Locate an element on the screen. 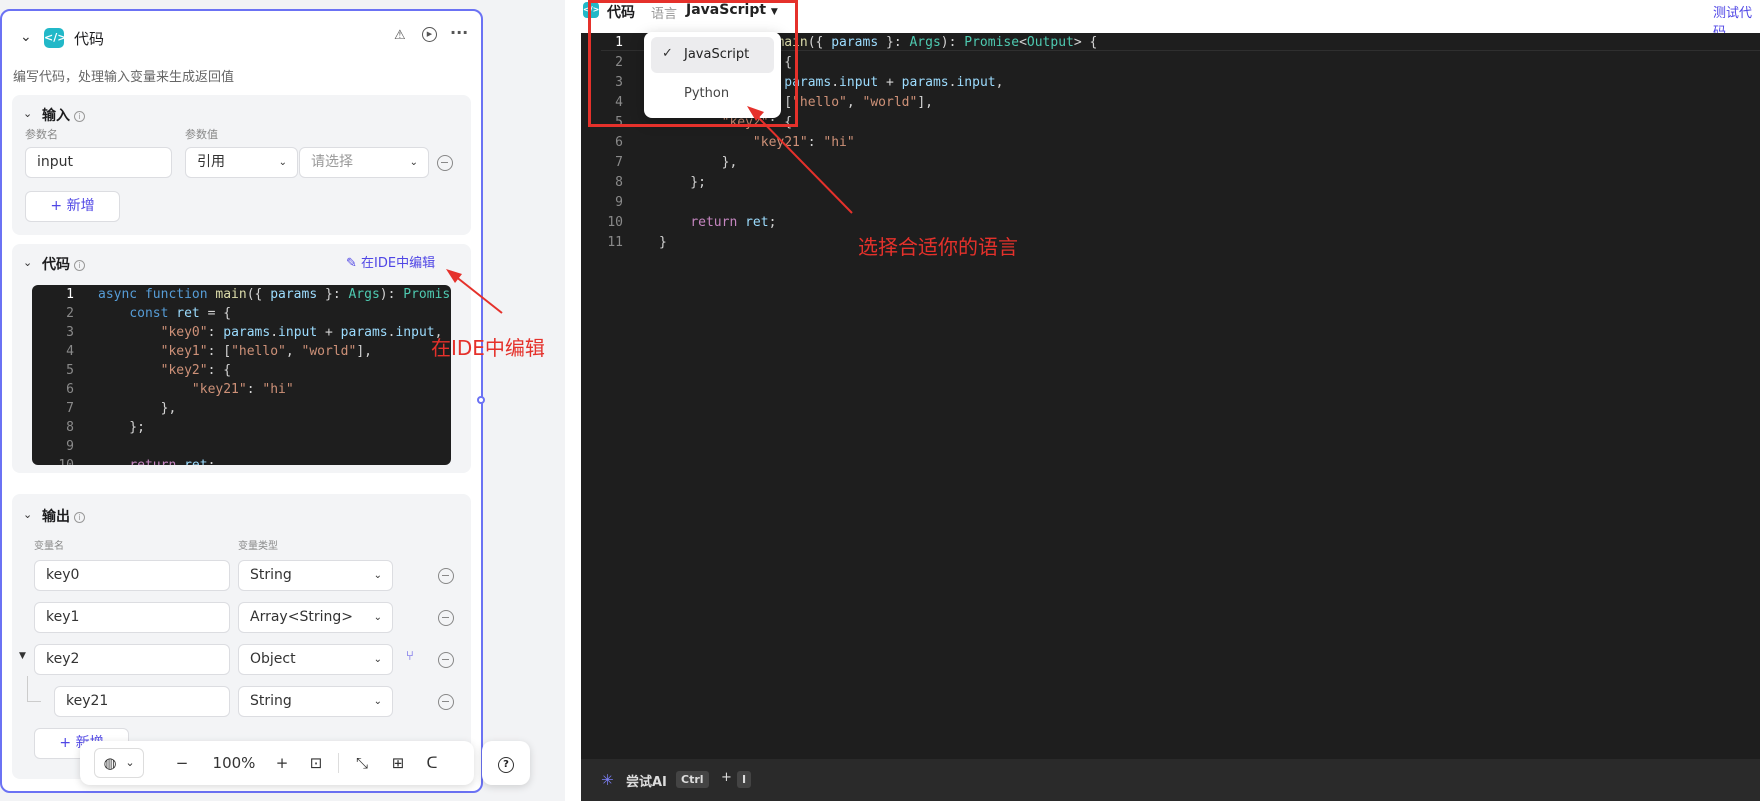 The image size is (1760, 801). lang-arrow-line is located at coordinates (802, 162).